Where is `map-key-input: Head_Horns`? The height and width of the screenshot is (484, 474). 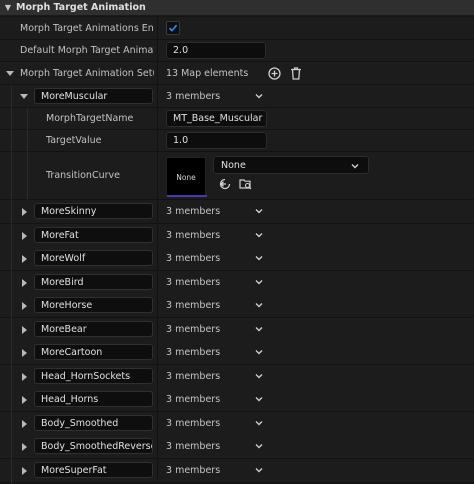
map-key-input: Head_Horns is located at coordinates (93, 399).